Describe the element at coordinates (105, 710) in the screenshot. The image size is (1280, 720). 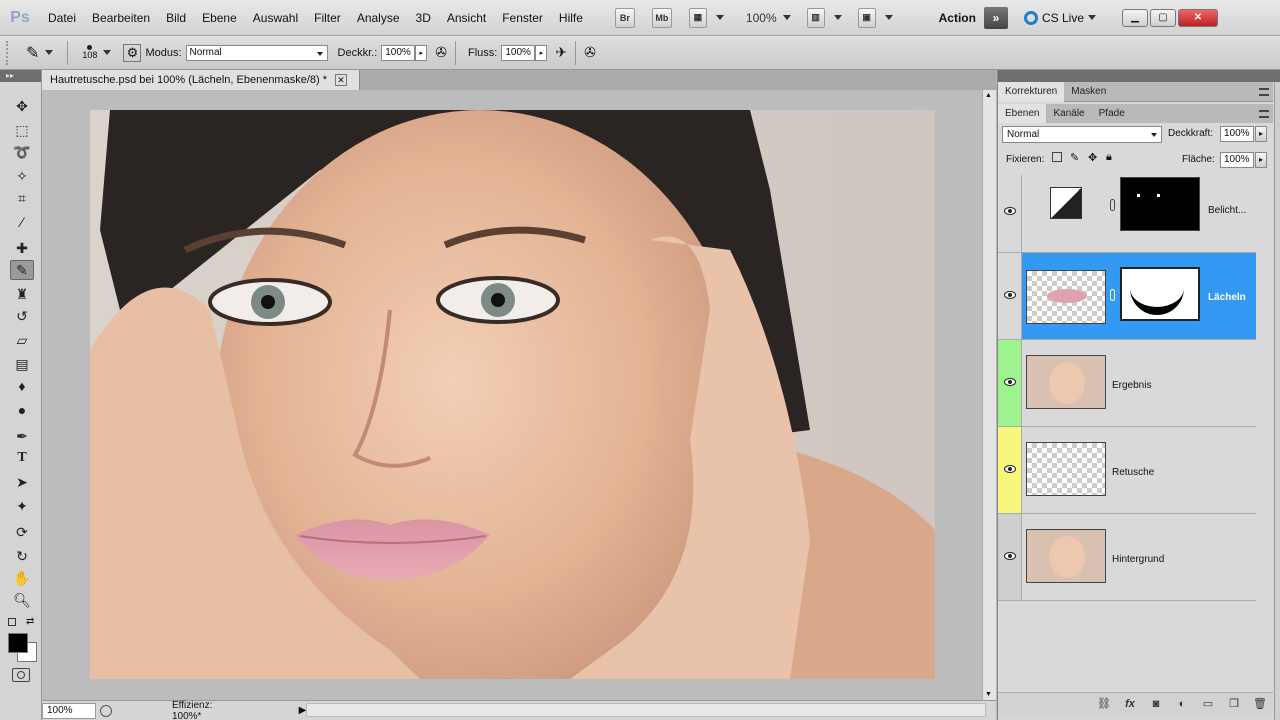
I see `status-info-icon` at that location.